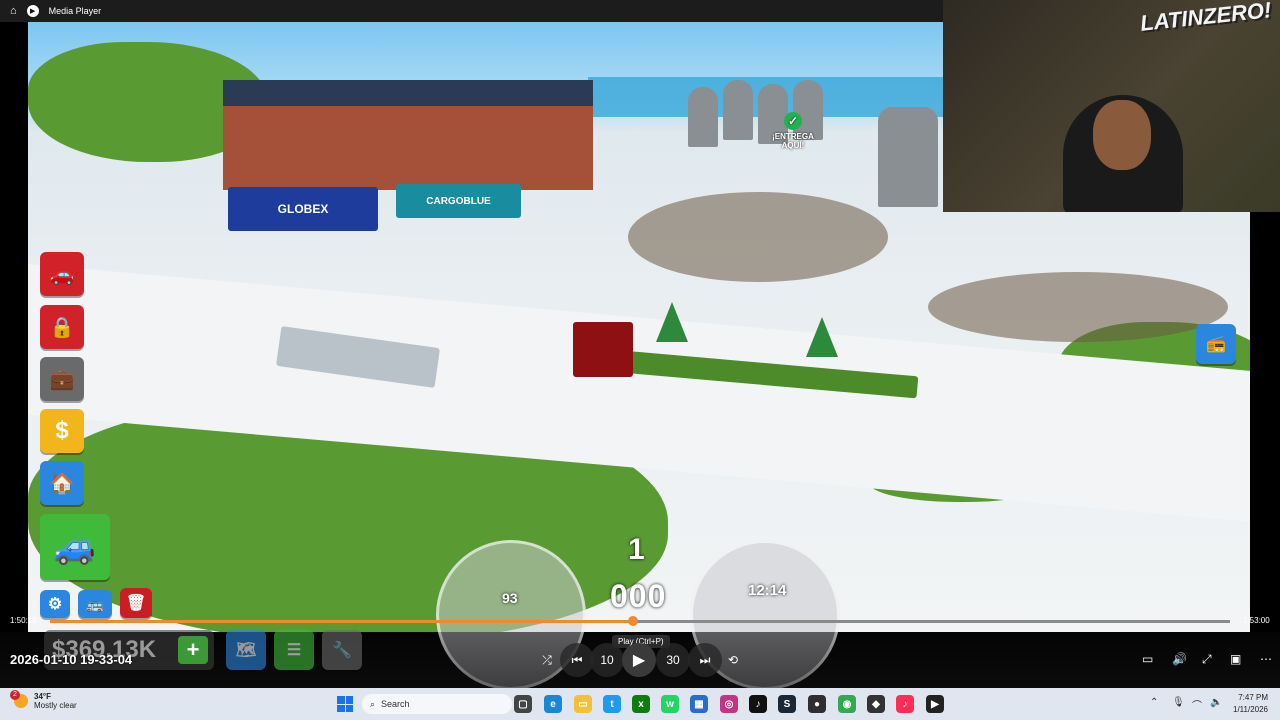  Describe the element at coordinates (1256, 620) in the screenshot. I see `time-total: 1:53:00` at that location.